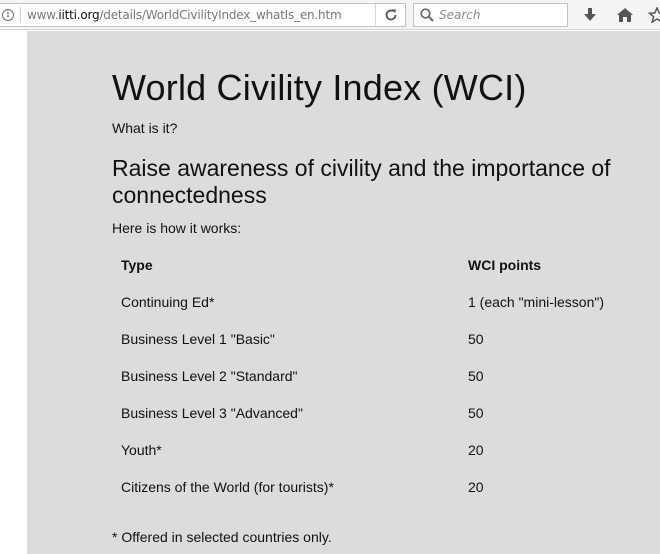 The width and height of the screenshot is (660, 554). What do you see at coordinates (209, 375) in the screenshot?
I see `type-cell: Business Level 2 "Standard"` at bounding box center [209, 375].